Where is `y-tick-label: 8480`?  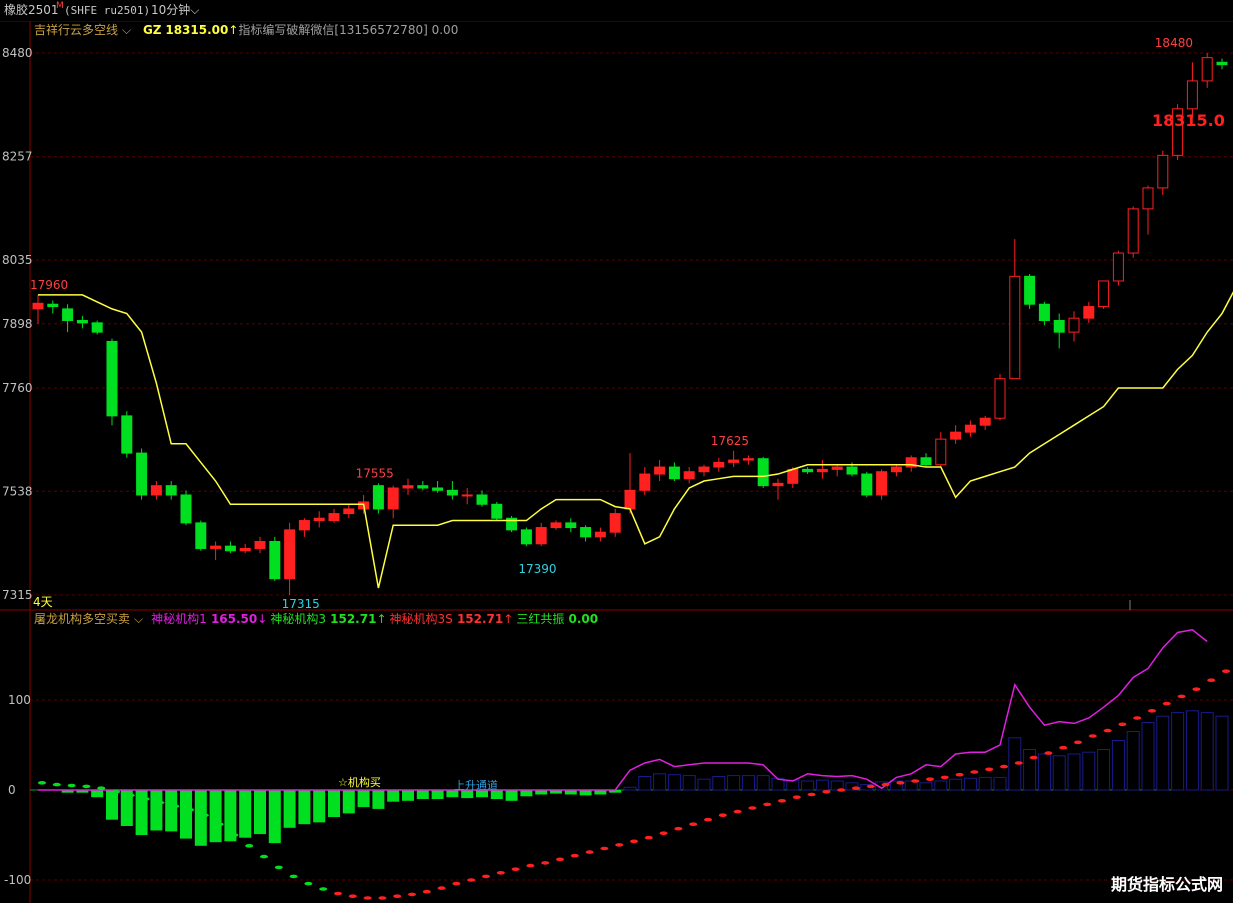 y-tick-label: 8480 is located at coordinates (17, 53).